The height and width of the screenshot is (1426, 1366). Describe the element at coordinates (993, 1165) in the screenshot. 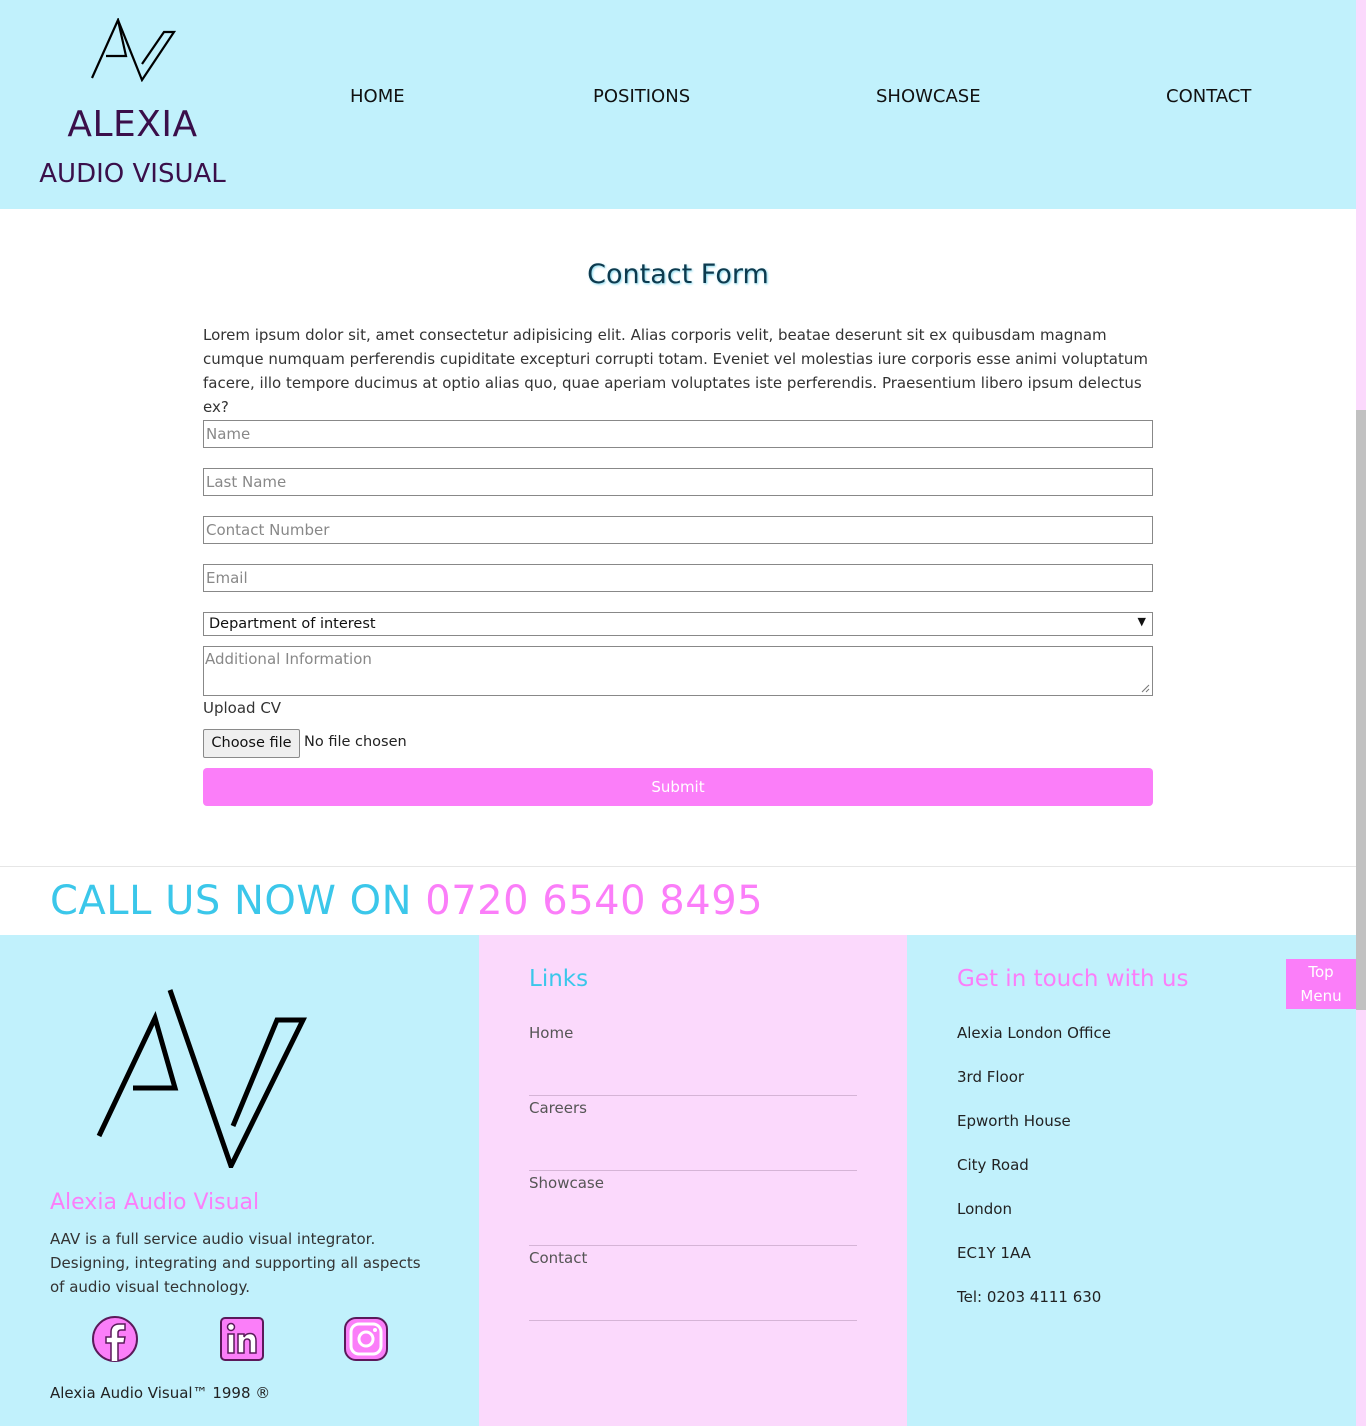

I see `address-line: City Road` at that location.